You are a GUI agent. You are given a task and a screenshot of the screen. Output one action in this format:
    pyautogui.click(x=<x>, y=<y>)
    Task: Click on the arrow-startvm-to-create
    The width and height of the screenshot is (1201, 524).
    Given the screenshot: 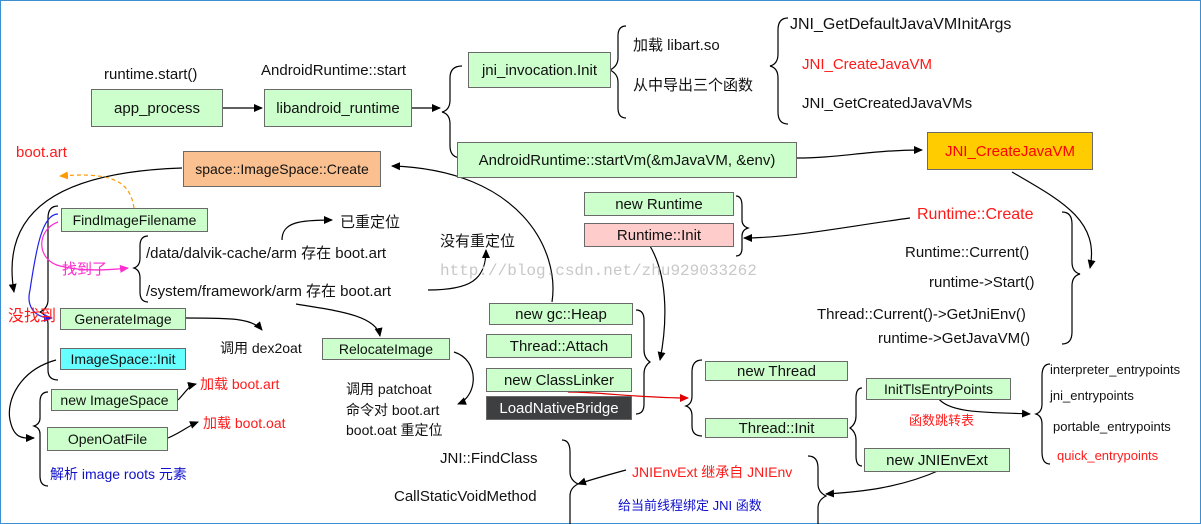 What is the action you would take?
    pyautogui.click(x=859, y=152)
    